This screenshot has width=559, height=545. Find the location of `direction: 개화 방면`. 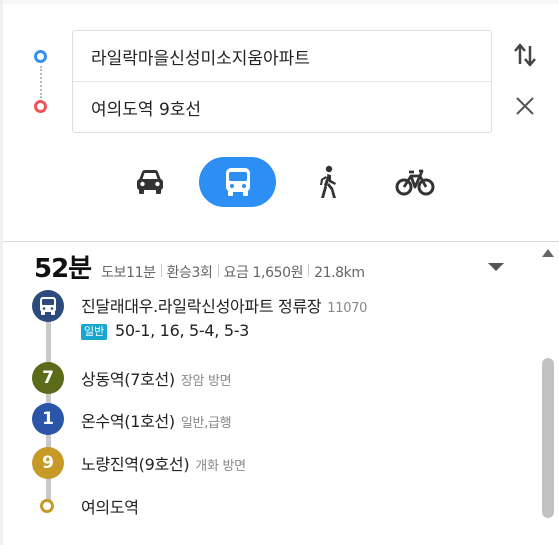

direction: 개화 방면 is located at coordinates (220, 466).